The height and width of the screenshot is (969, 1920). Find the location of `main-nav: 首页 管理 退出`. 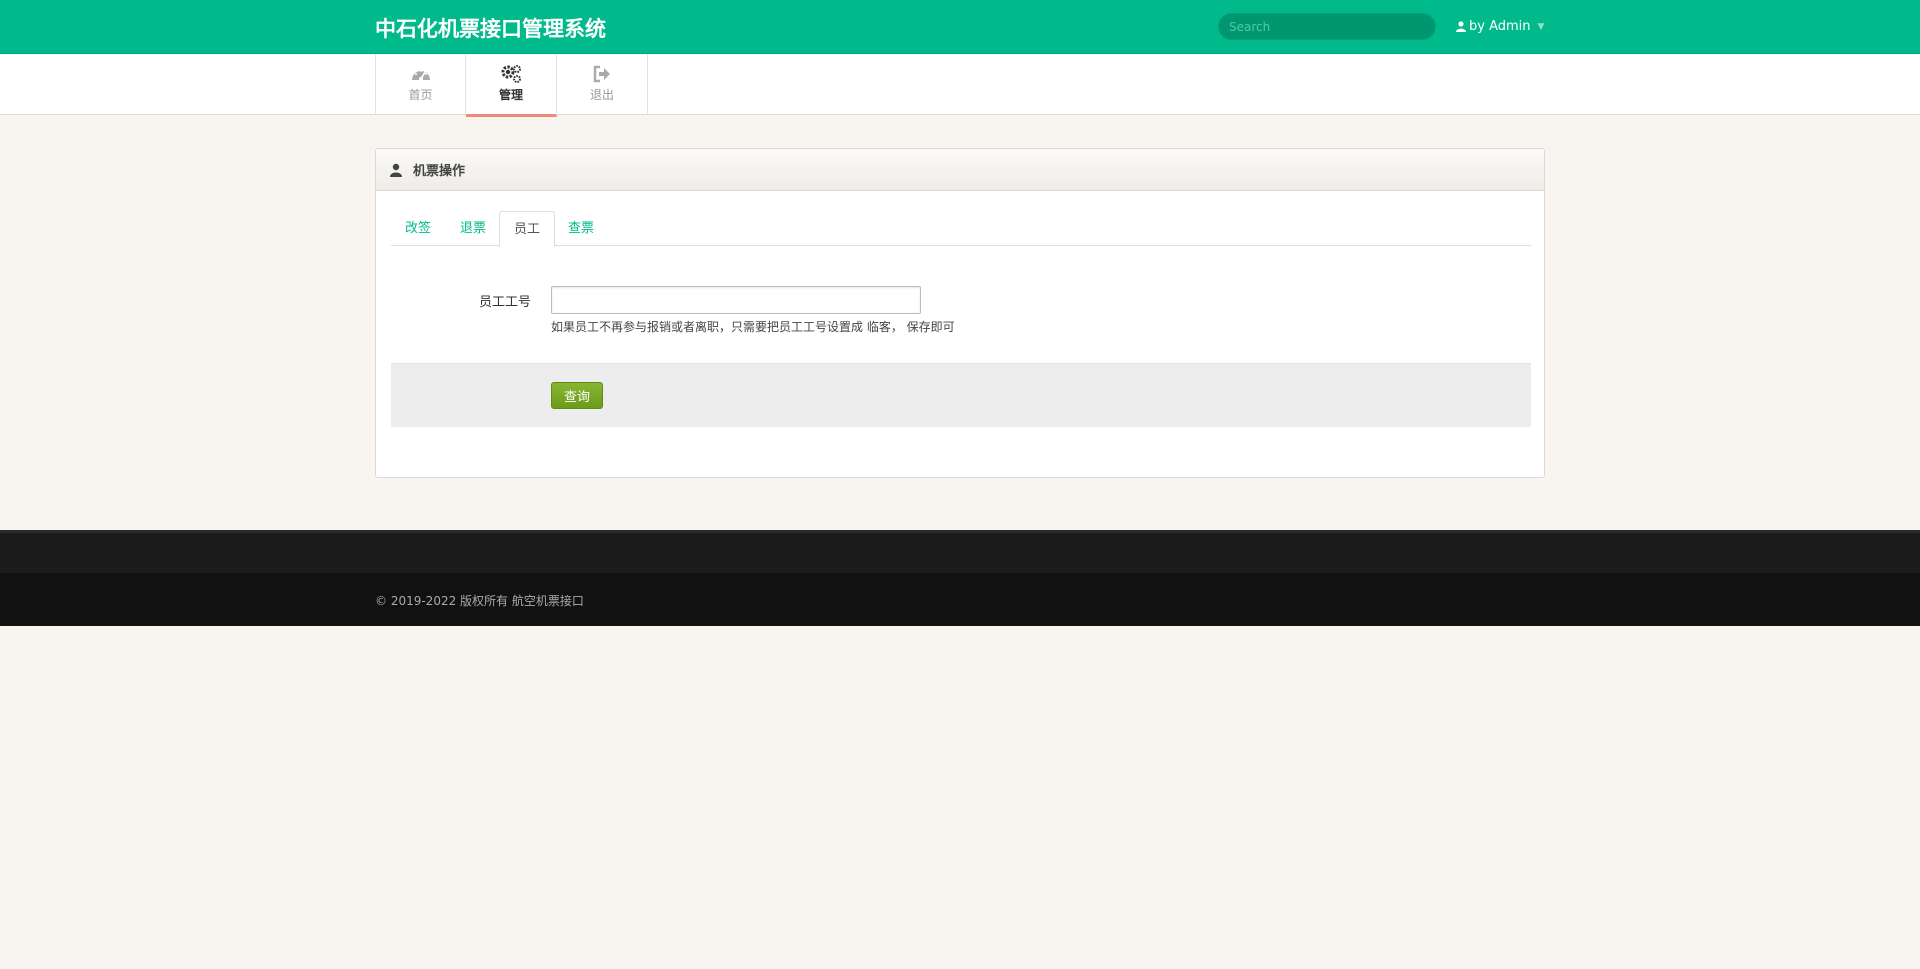

main-nav: 首页 管理 退出 is located at coordinates (960, 85).